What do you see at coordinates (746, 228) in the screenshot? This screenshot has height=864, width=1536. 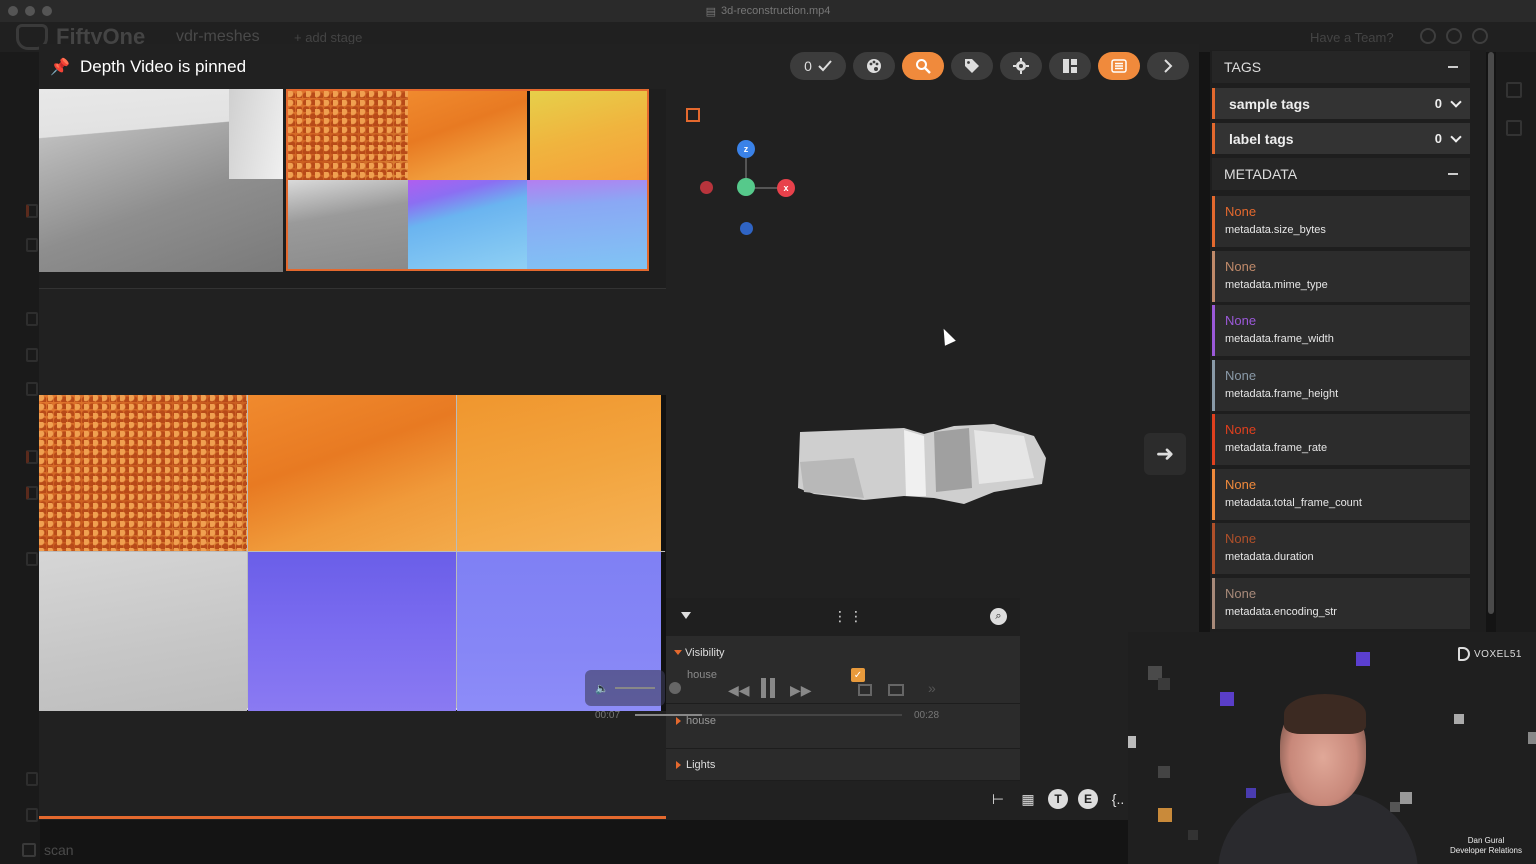 I see `neg-z-axis-icon` at bounding box center [746, 228].